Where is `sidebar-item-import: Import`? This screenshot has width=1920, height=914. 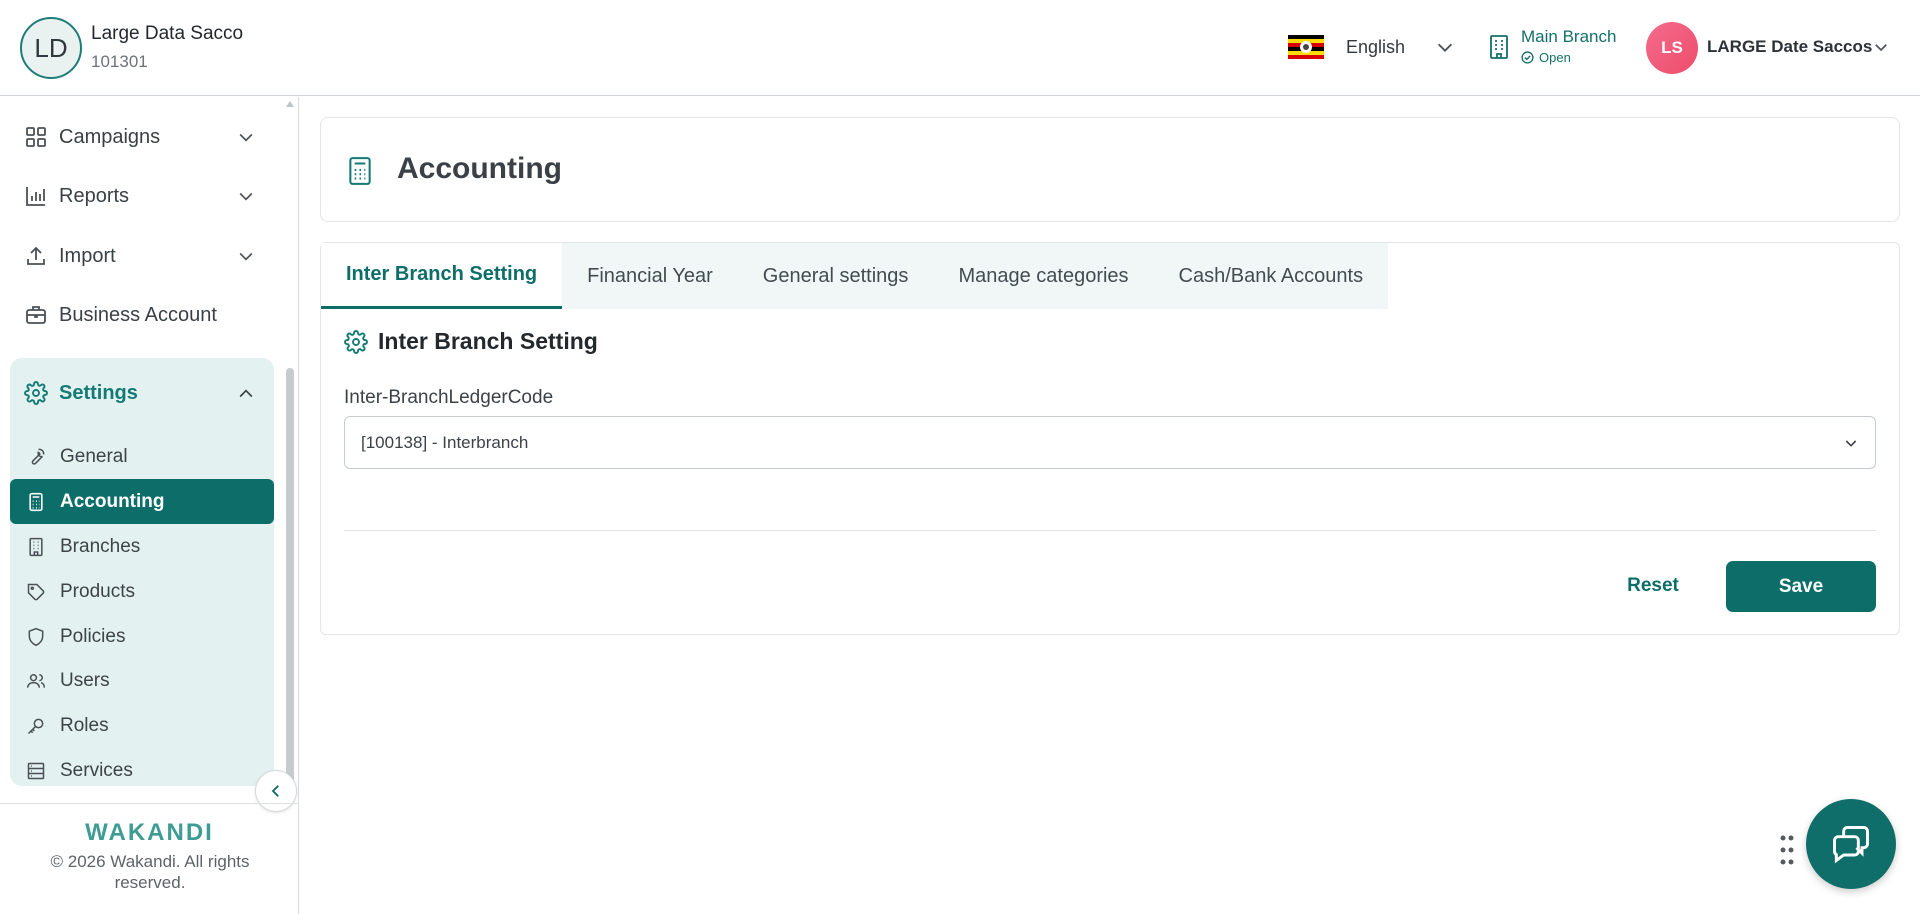
sidebar-item-import: Import is located at coordinates (70, 256).